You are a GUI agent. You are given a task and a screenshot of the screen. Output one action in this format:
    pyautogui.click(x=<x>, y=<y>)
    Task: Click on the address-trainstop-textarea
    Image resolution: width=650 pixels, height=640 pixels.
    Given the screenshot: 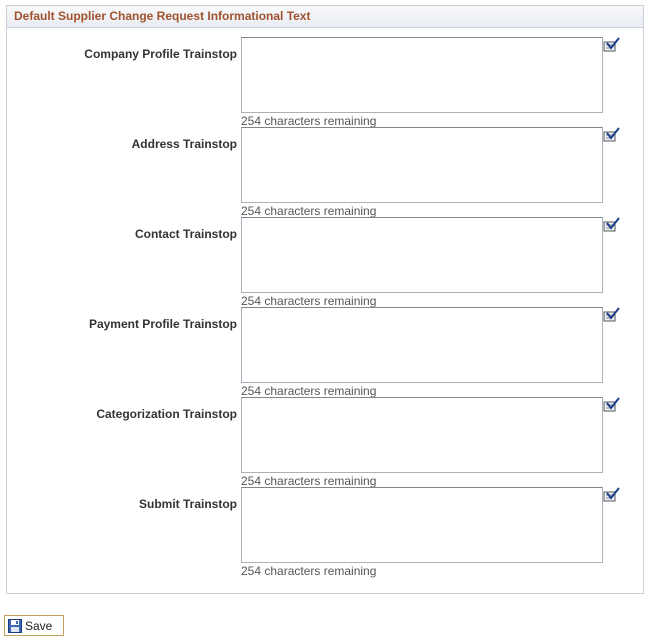 What is the action you would take?
    pyautogui.click(x=422, y=165)
    